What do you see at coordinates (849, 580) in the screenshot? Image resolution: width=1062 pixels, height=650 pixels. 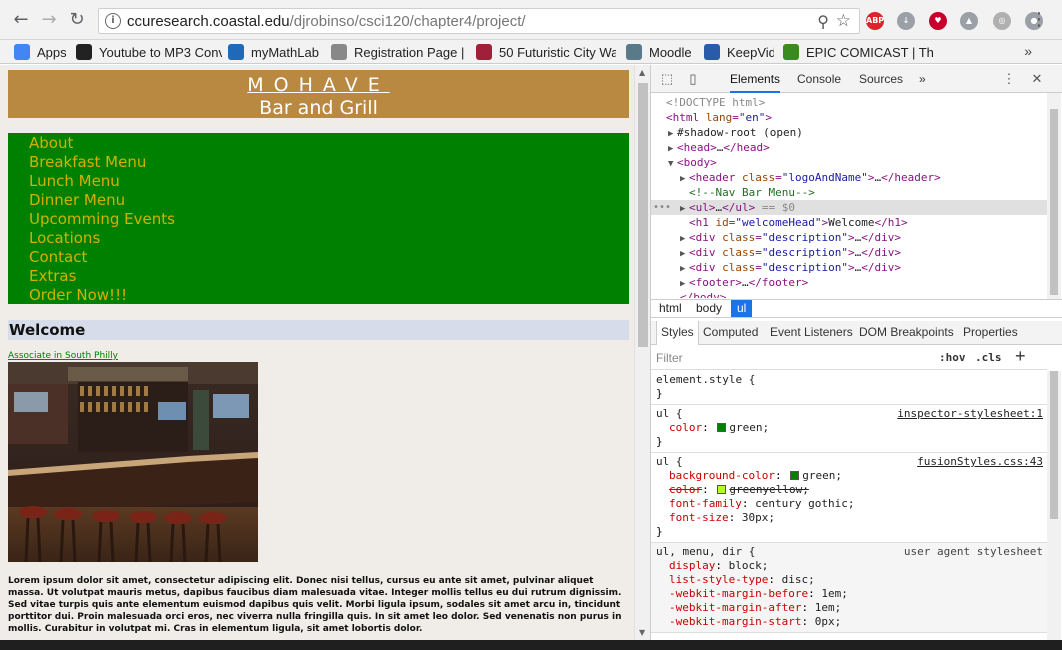 I see `css-declaration: list-style-type: disc;` at bounding box center [849, 580].